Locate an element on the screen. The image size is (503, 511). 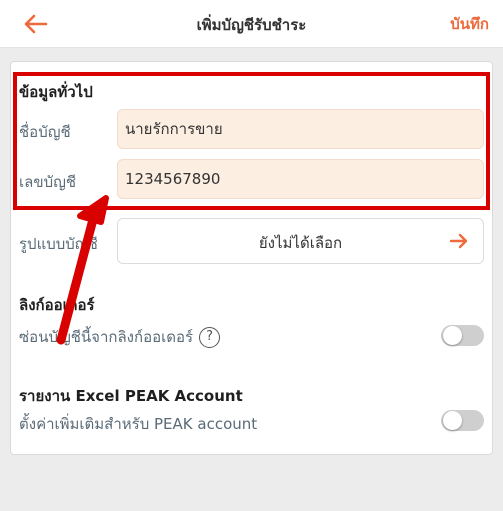
account-format-select: ยังไม่ได้เลือก is located at coordinates (300, 241).